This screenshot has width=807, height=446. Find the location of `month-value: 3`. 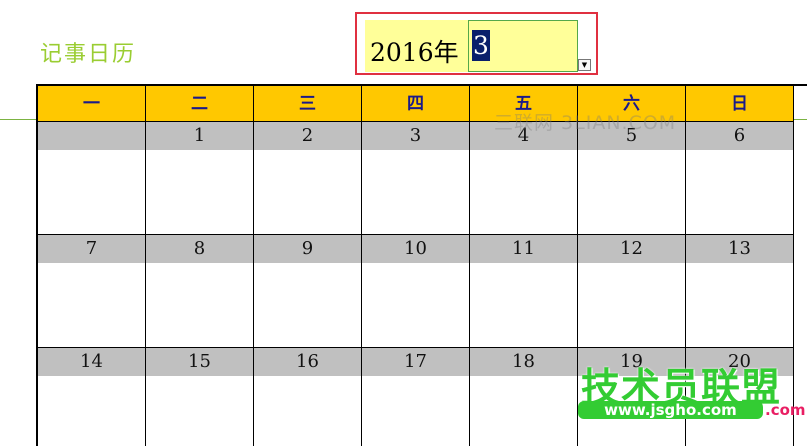

month-value: 3 is located at coordinates (481, 45).